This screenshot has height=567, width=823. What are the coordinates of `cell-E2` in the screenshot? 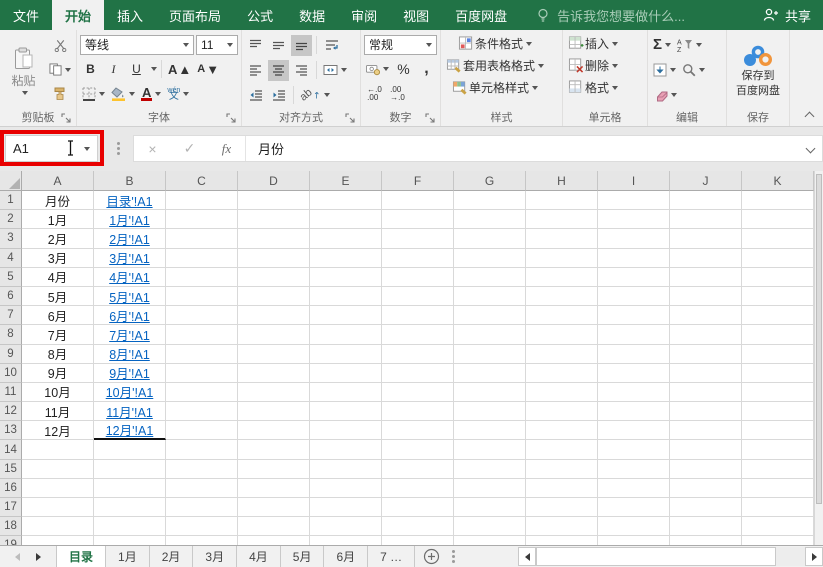 It's located at (346, 220).